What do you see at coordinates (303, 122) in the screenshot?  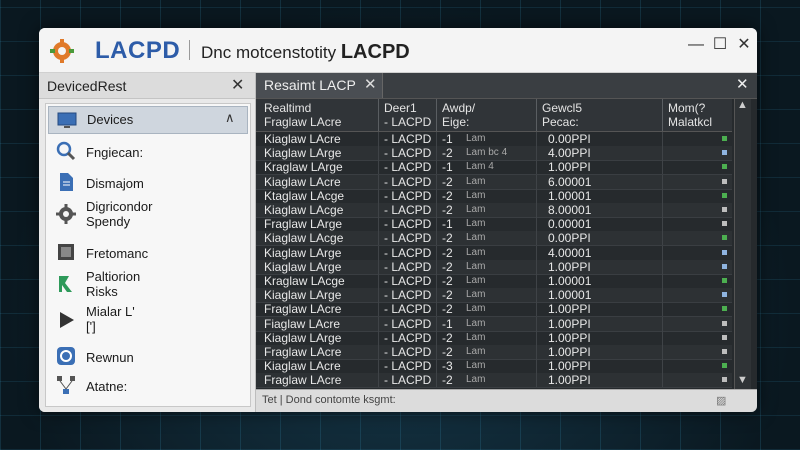 I see `header-line: Fraglaw LAcre` at bounding box center [303, 122].